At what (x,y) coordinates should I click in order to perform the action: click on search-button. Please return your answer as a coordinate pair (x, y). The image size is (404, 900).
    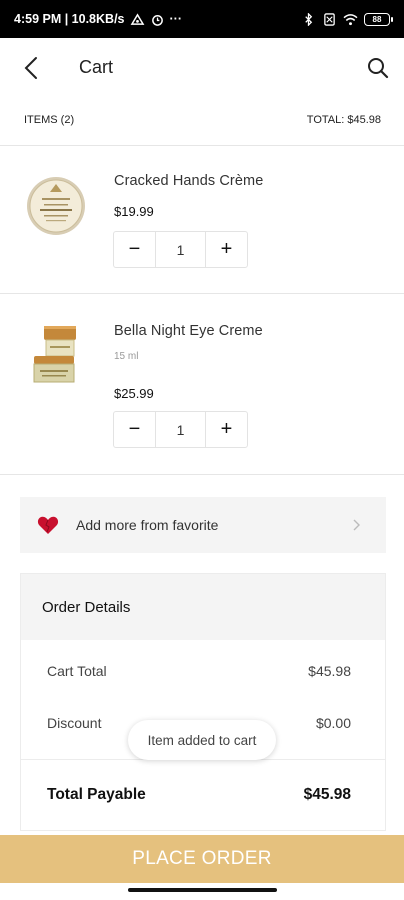
    Looking at the image, I should click on (378, 68).